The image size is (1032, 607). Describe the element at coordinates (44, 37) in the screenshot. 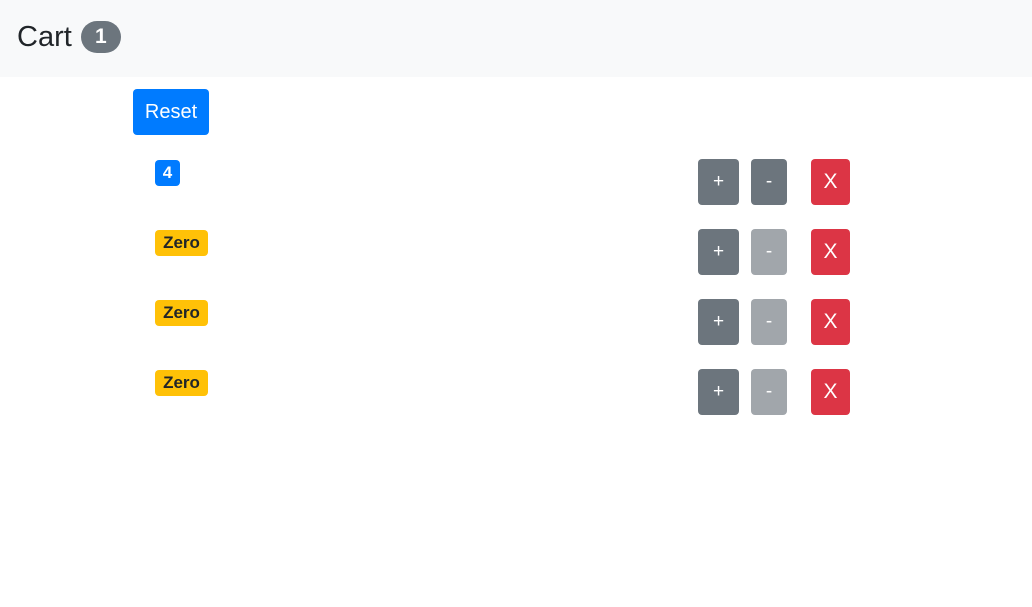

I see `brand-title: Cart` at that location.